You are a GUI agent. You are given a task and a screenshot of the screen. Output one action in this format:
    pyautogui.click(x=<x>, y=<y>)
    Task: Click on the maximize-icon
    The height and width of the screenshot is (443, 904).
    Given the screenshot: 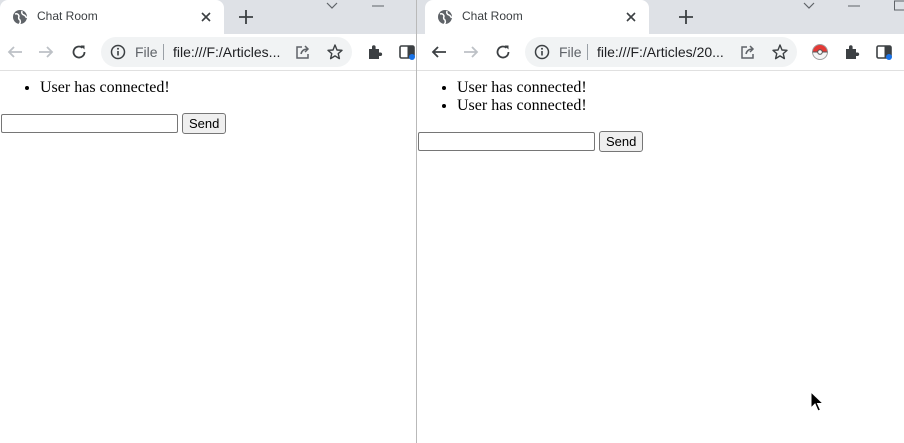 What is the action you would take?
    pyautogui.click(x=898, y=6)
    